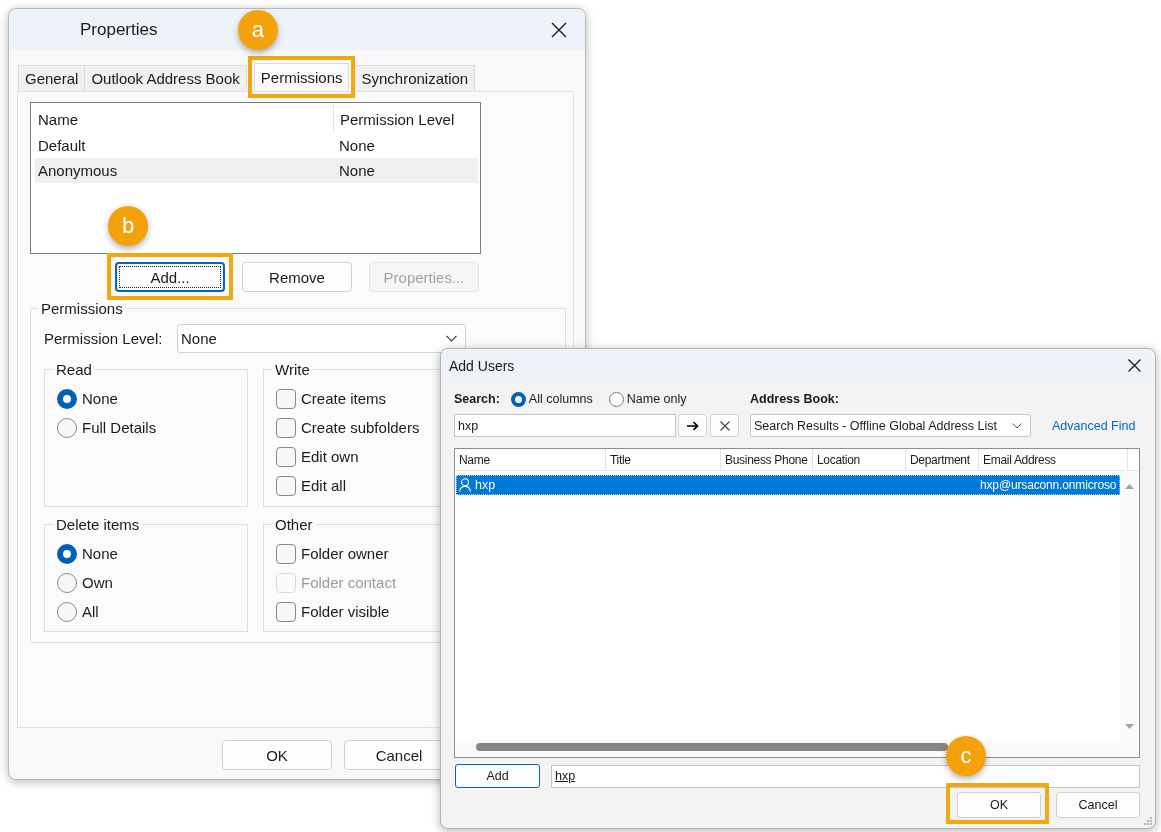 This screenshot has height=832, width=1161. What do you see at coordinates (560, 399) in the screenshot?
I see `option-label: All columns` at bounding box center [560, 399].